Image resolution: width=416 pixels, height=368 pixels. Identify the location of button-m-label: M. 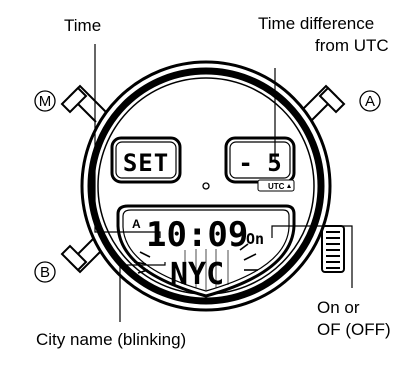
(45, 101).